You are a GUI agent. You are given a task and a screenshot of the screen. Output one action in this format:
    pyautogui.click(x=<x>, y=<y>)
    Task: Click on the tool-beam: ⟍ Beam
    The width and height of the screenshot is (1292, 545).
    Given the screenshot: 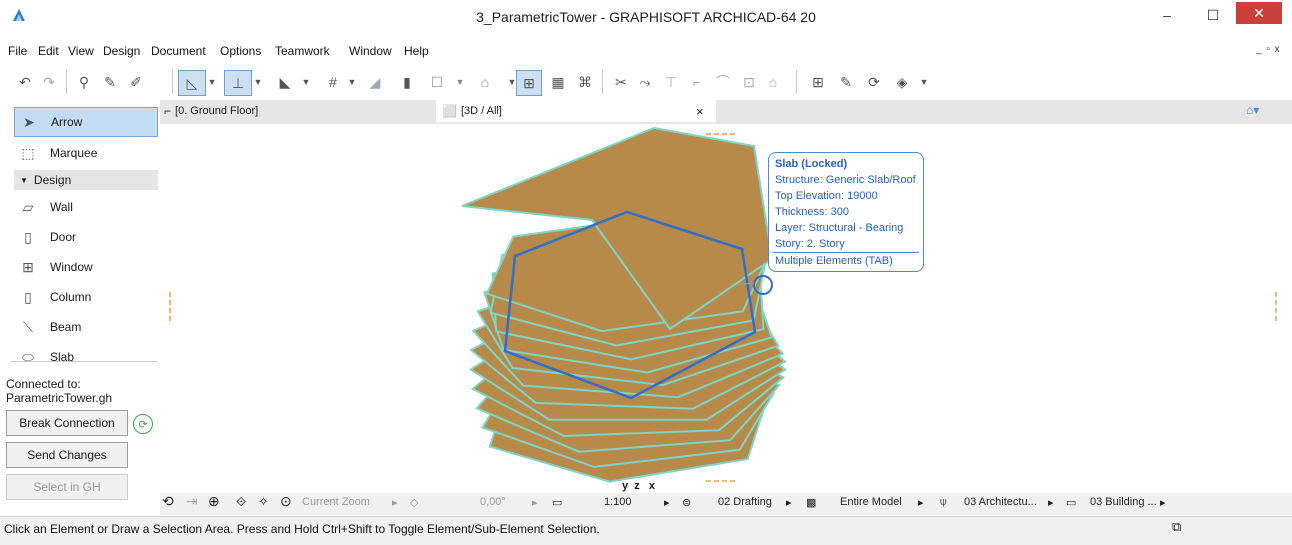 What is the action you would take?
    pyautogui.click(x=86, y=327)
    